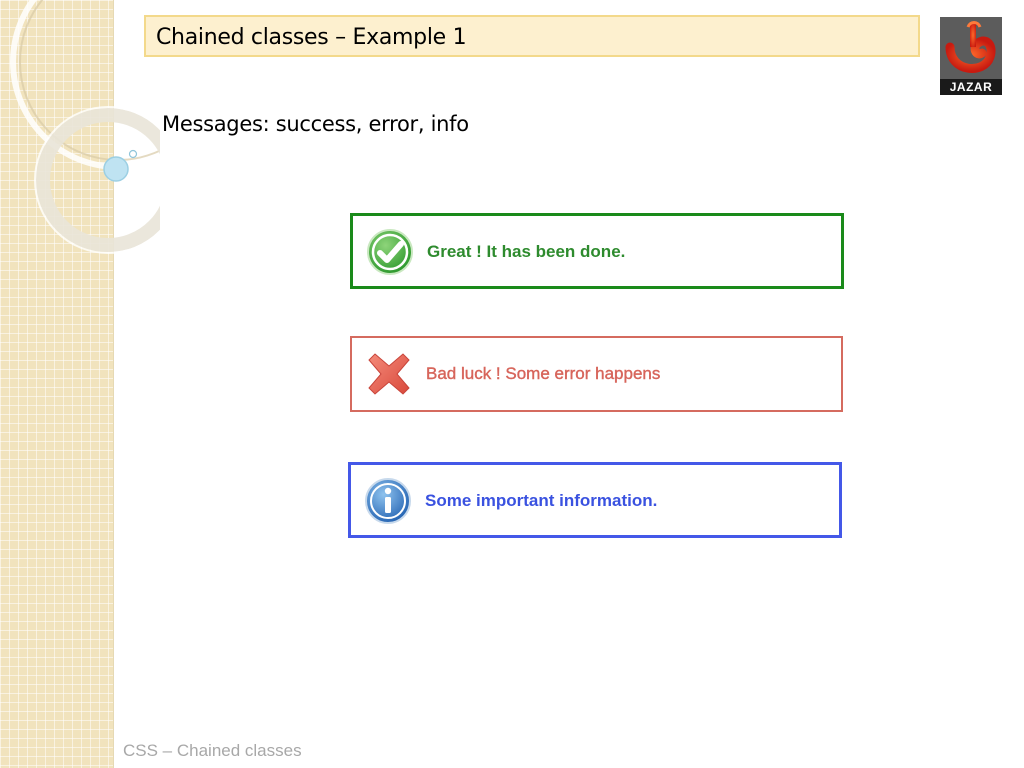  Describe the element at coordinates (526, 251) in the screenshot. I see `success-message-text: Great ! It has been done.` at that location.